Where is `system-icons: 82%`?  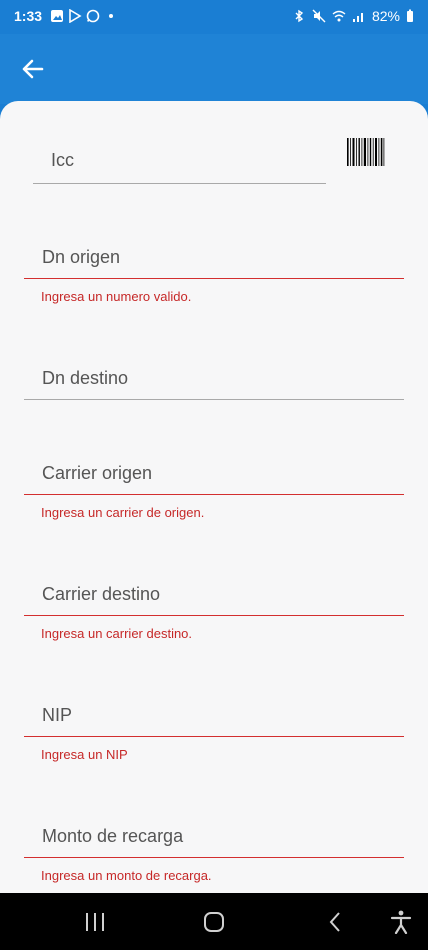 system-icons: 82% is located at coordinates (353, 16).